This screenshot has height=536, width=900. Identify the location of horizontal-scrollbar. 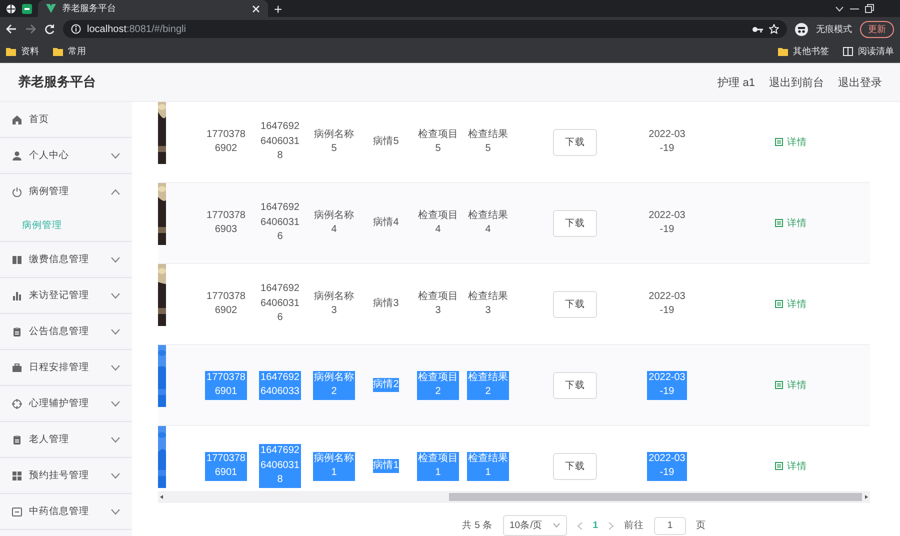
(514, 497).